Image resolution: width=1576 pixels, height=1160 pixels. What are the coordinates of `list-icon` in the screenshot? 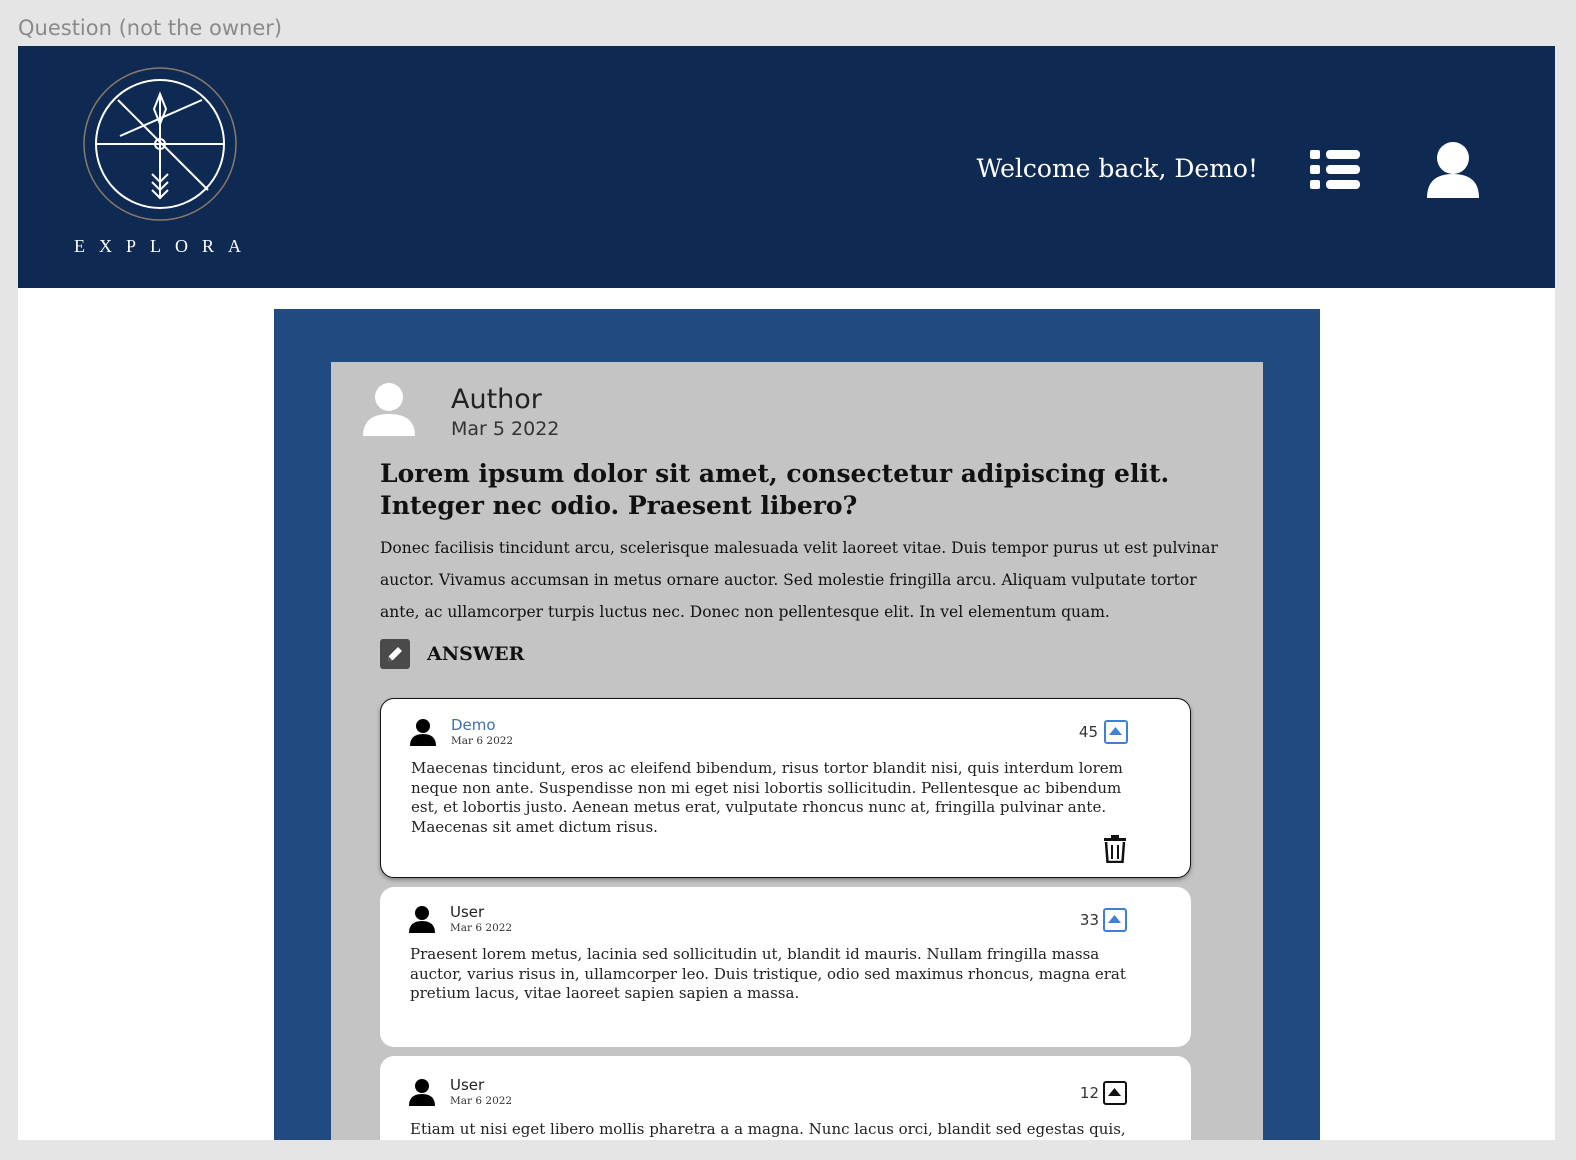 It's located at (1335, 169).